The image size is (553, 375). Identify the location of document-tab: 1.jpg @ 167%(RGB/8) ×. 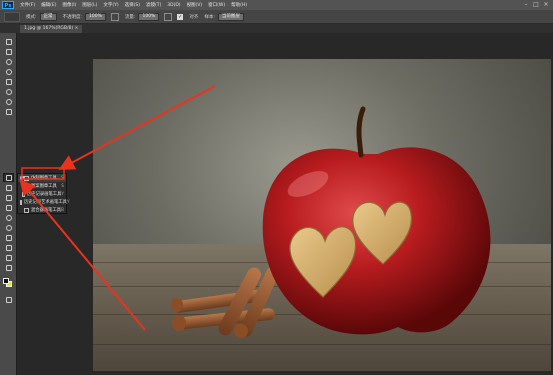
(51, 29).